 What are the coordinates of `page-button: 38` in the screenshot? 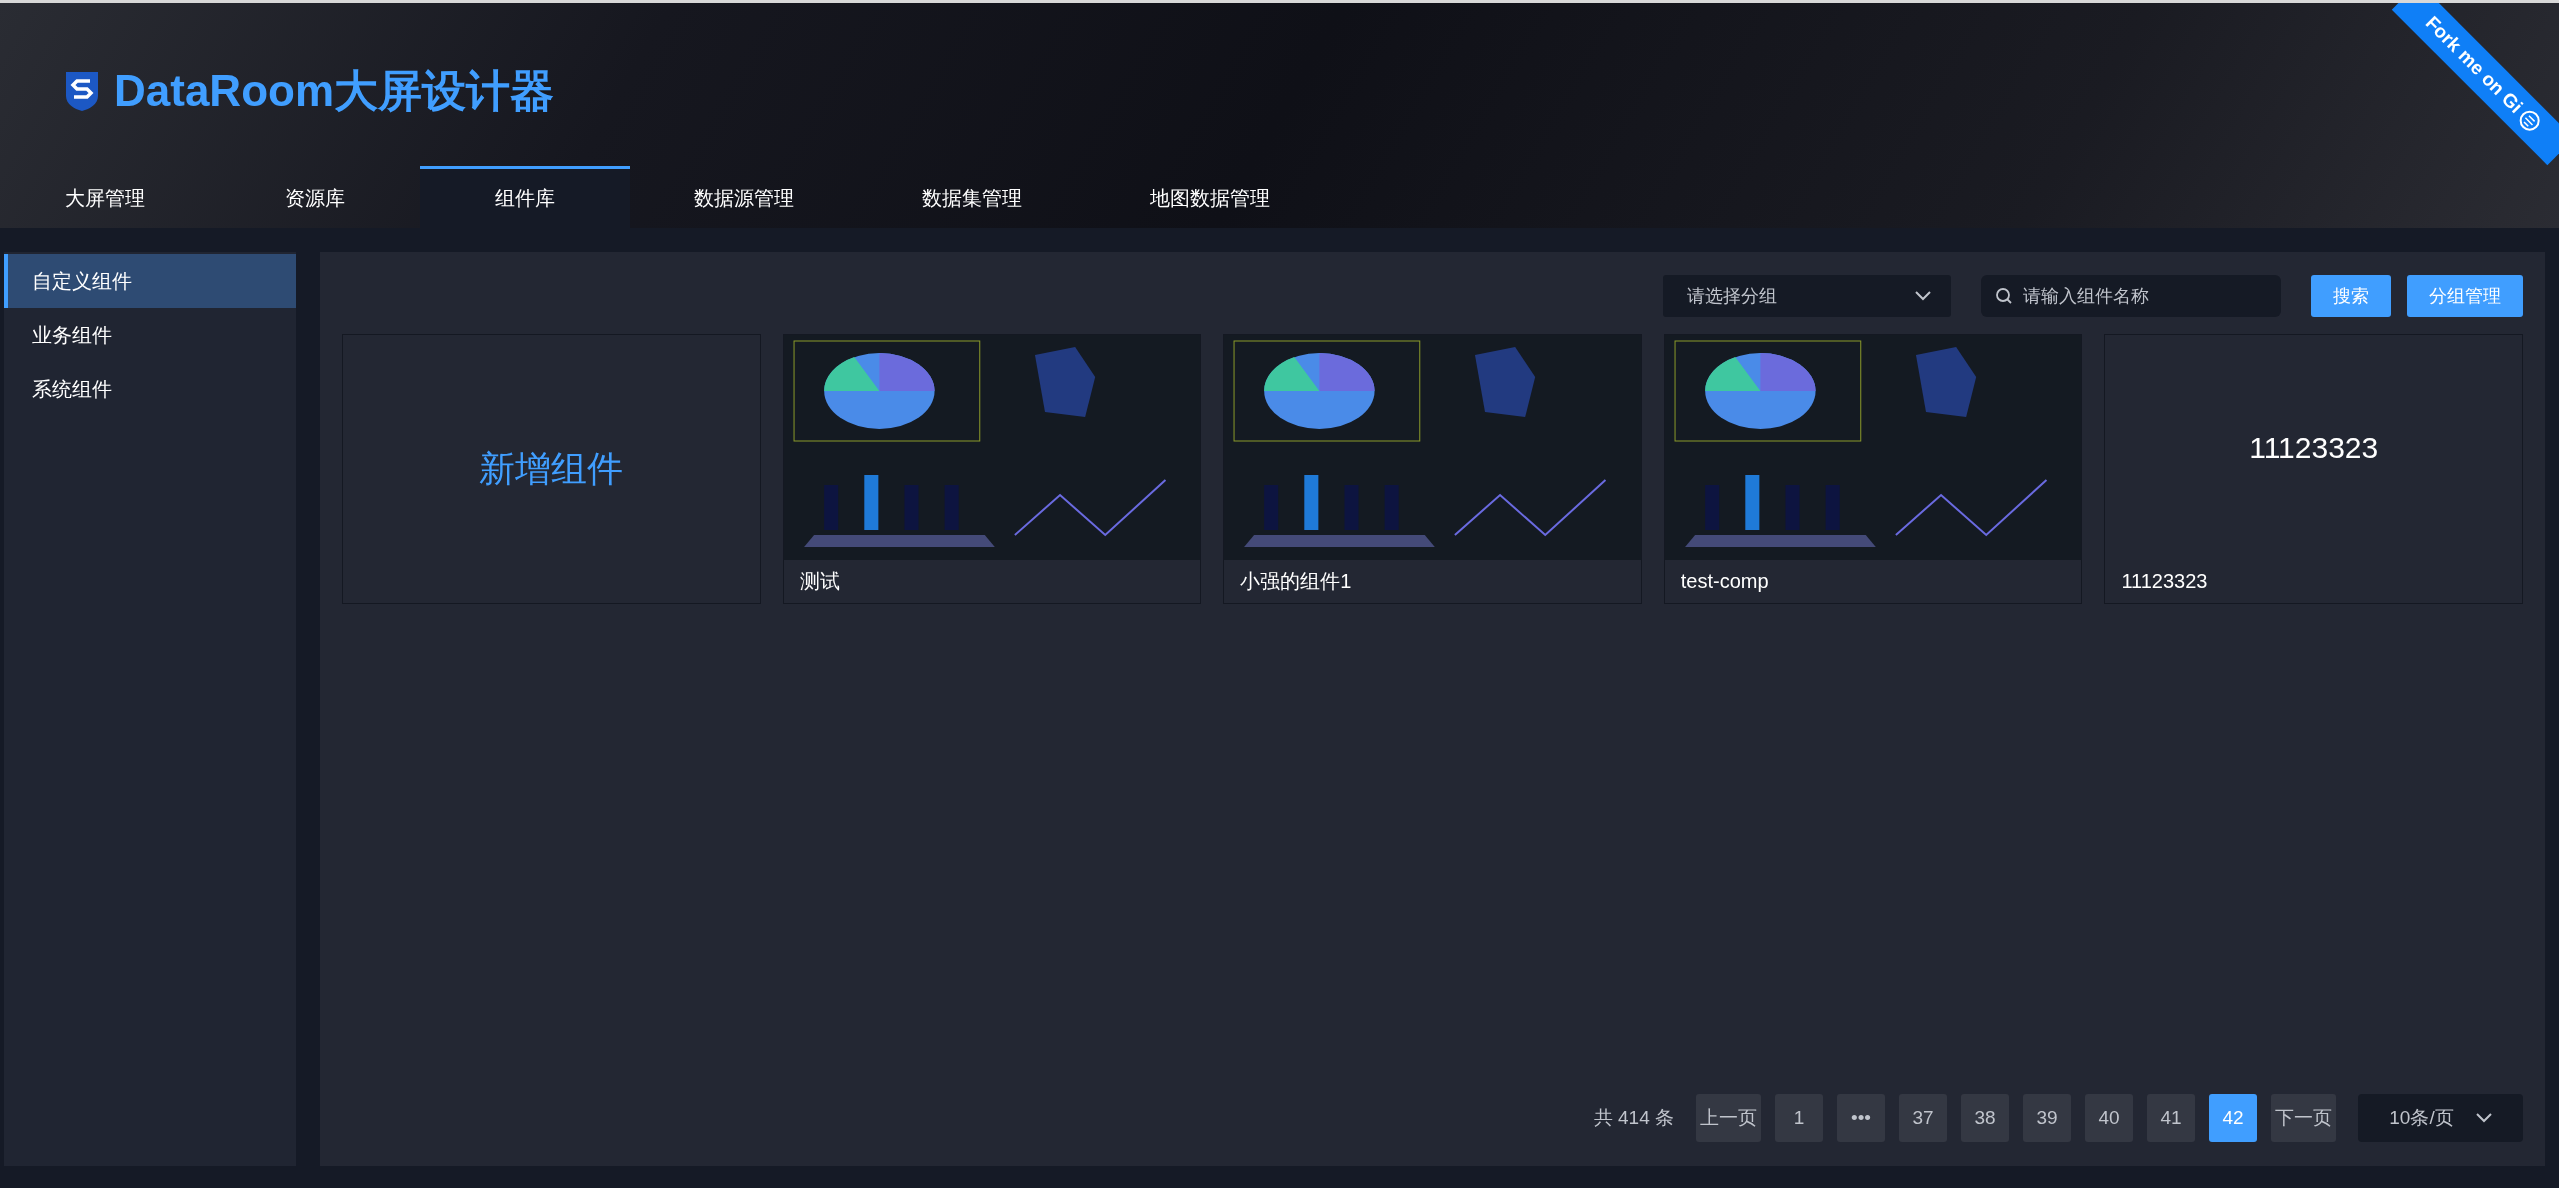 It's located at (1985, 1118).